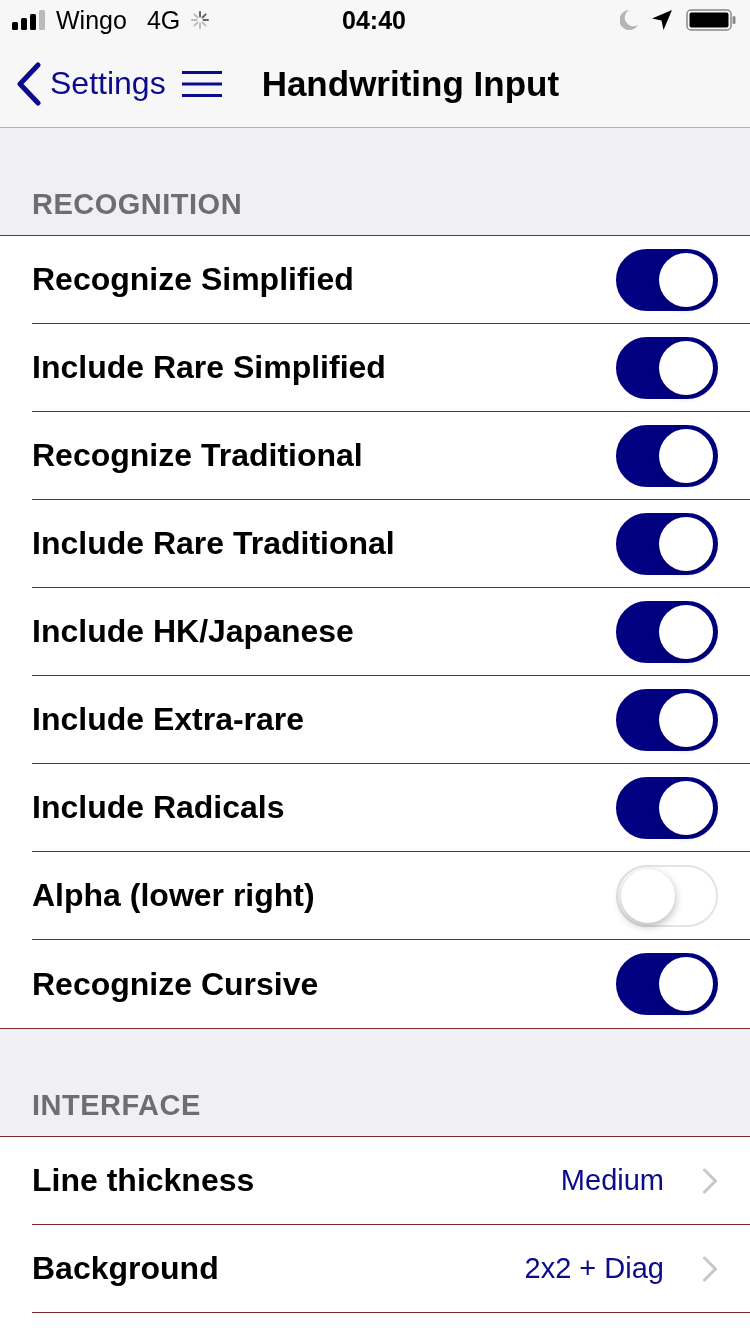 Image resolution: width=750 pixels, height=1334 pixels. I want to click on back-chevron-icon, so click(29, 83).